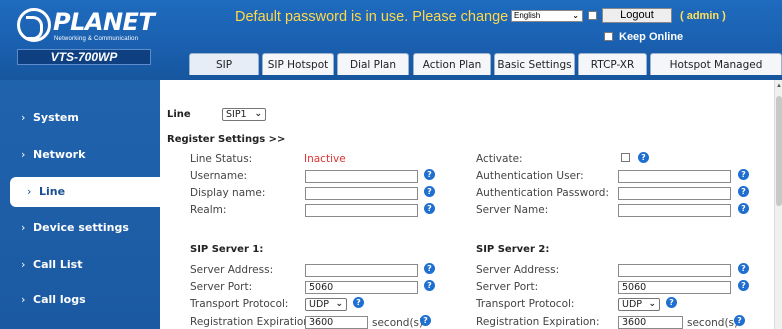  I want to click on sidebar-item-call-logs: › Call logs, so click(80, 300).